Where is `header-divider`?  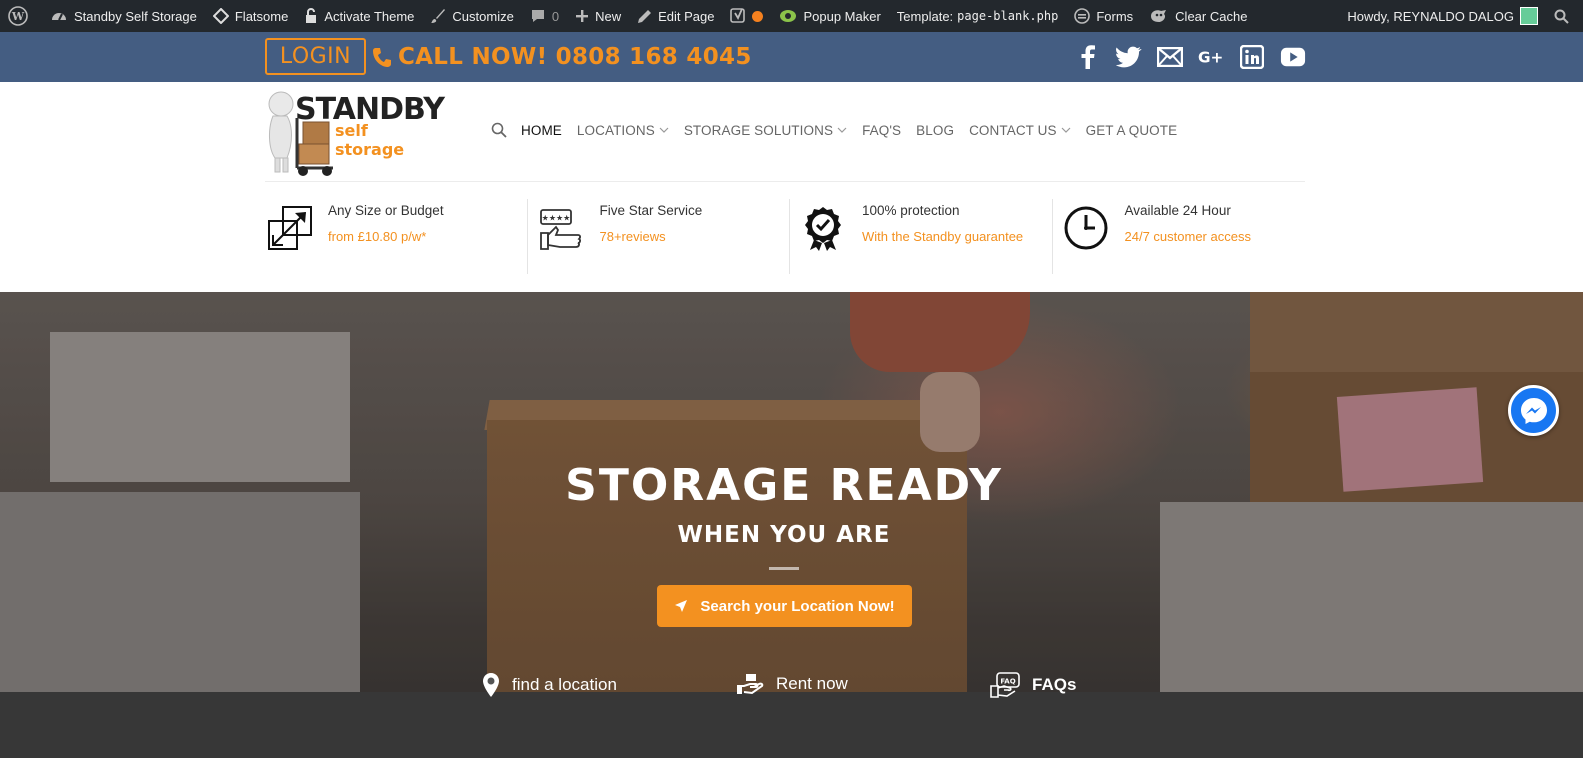 header-divider is located at coordinates (785, 181).